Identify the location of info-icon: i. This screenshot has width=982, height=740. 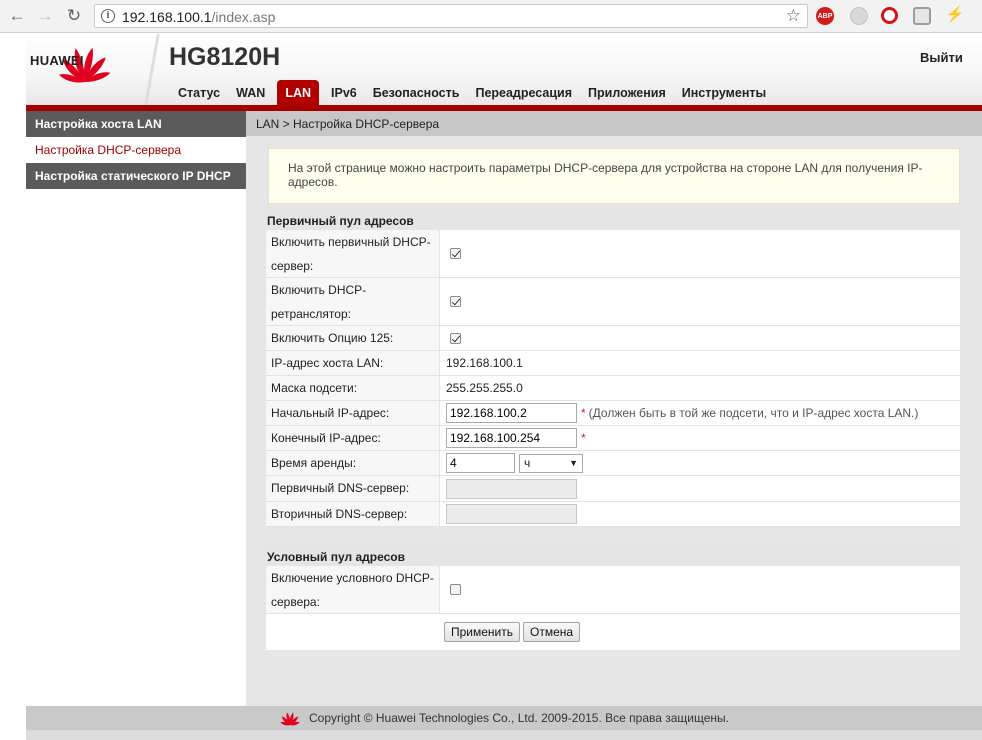
(108, 16).